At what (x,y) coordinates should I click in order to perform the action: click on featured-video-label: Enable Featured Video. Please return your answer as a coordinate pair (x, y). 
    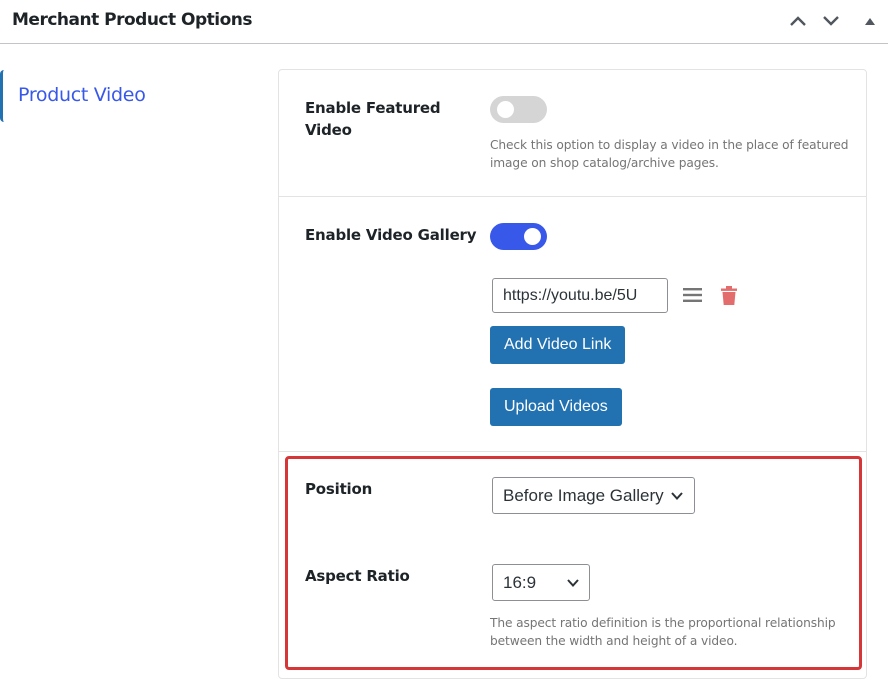
    Looking at the image, I should click on (373, 119).